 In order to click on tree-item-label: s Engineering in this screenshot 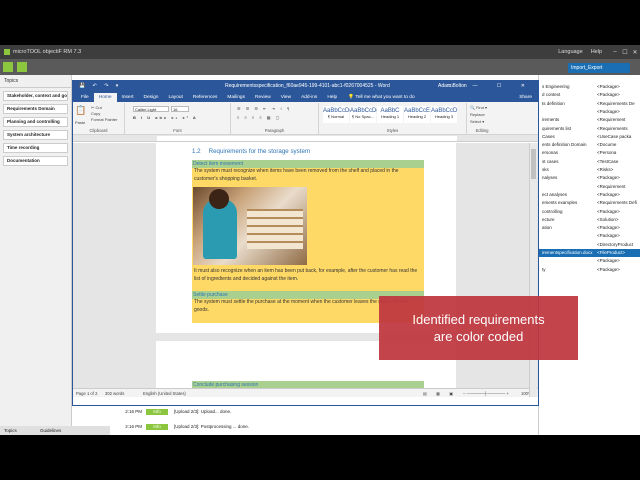, I will do `click(556, 86)`.